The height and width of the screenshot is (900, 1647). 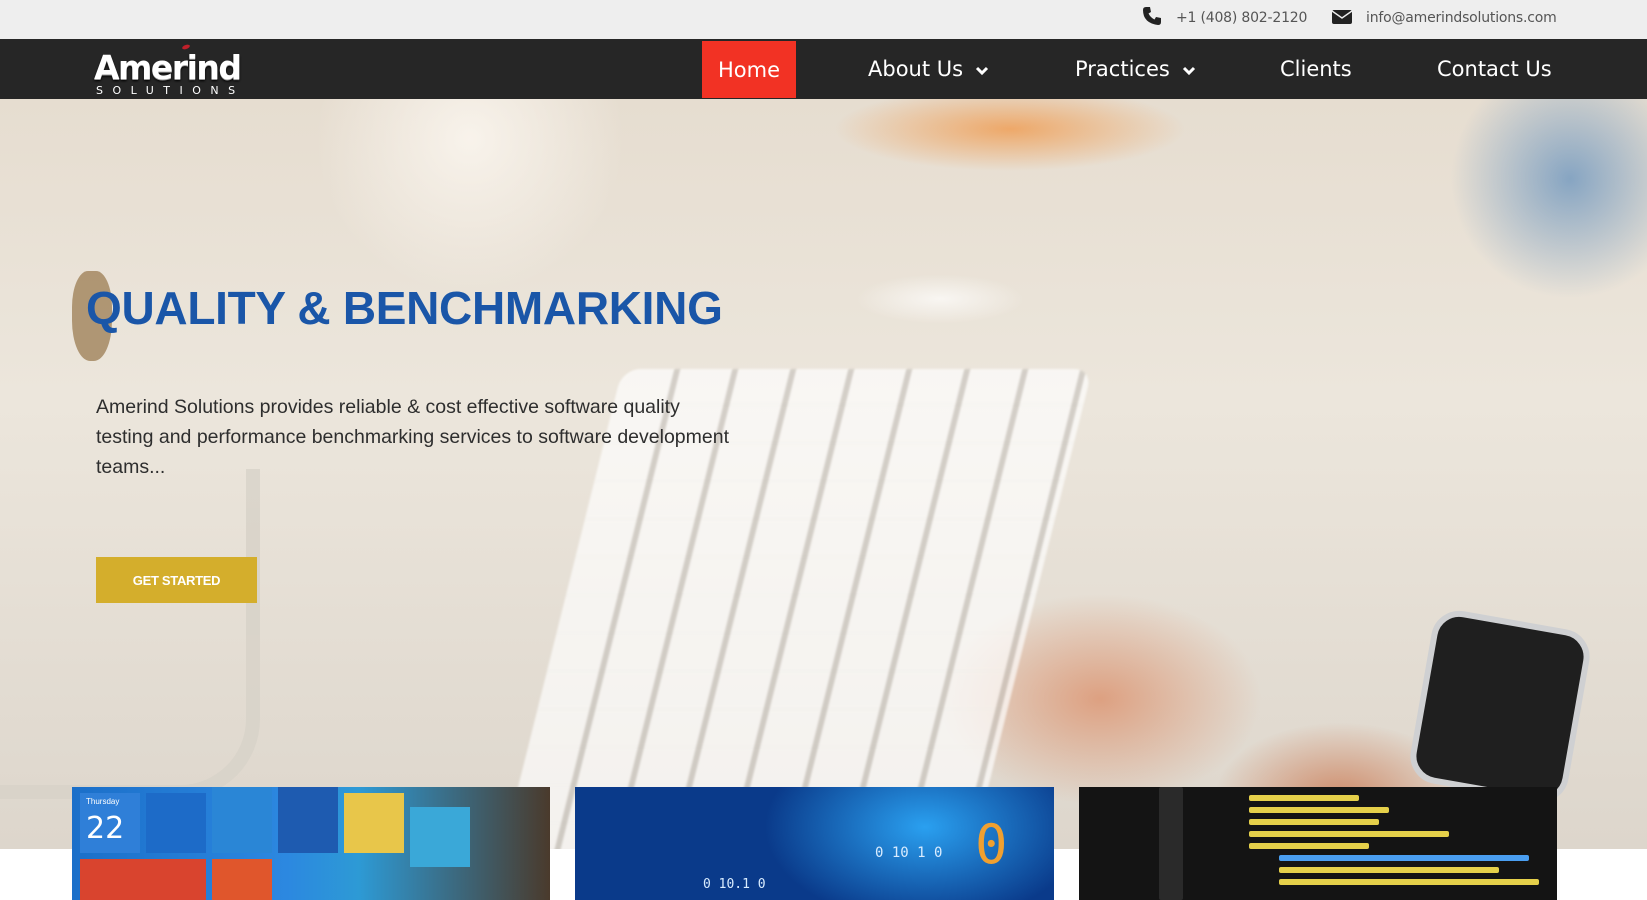 I want to click on binary-text-small: 0 10.1 0, so click(x=734, y=884).